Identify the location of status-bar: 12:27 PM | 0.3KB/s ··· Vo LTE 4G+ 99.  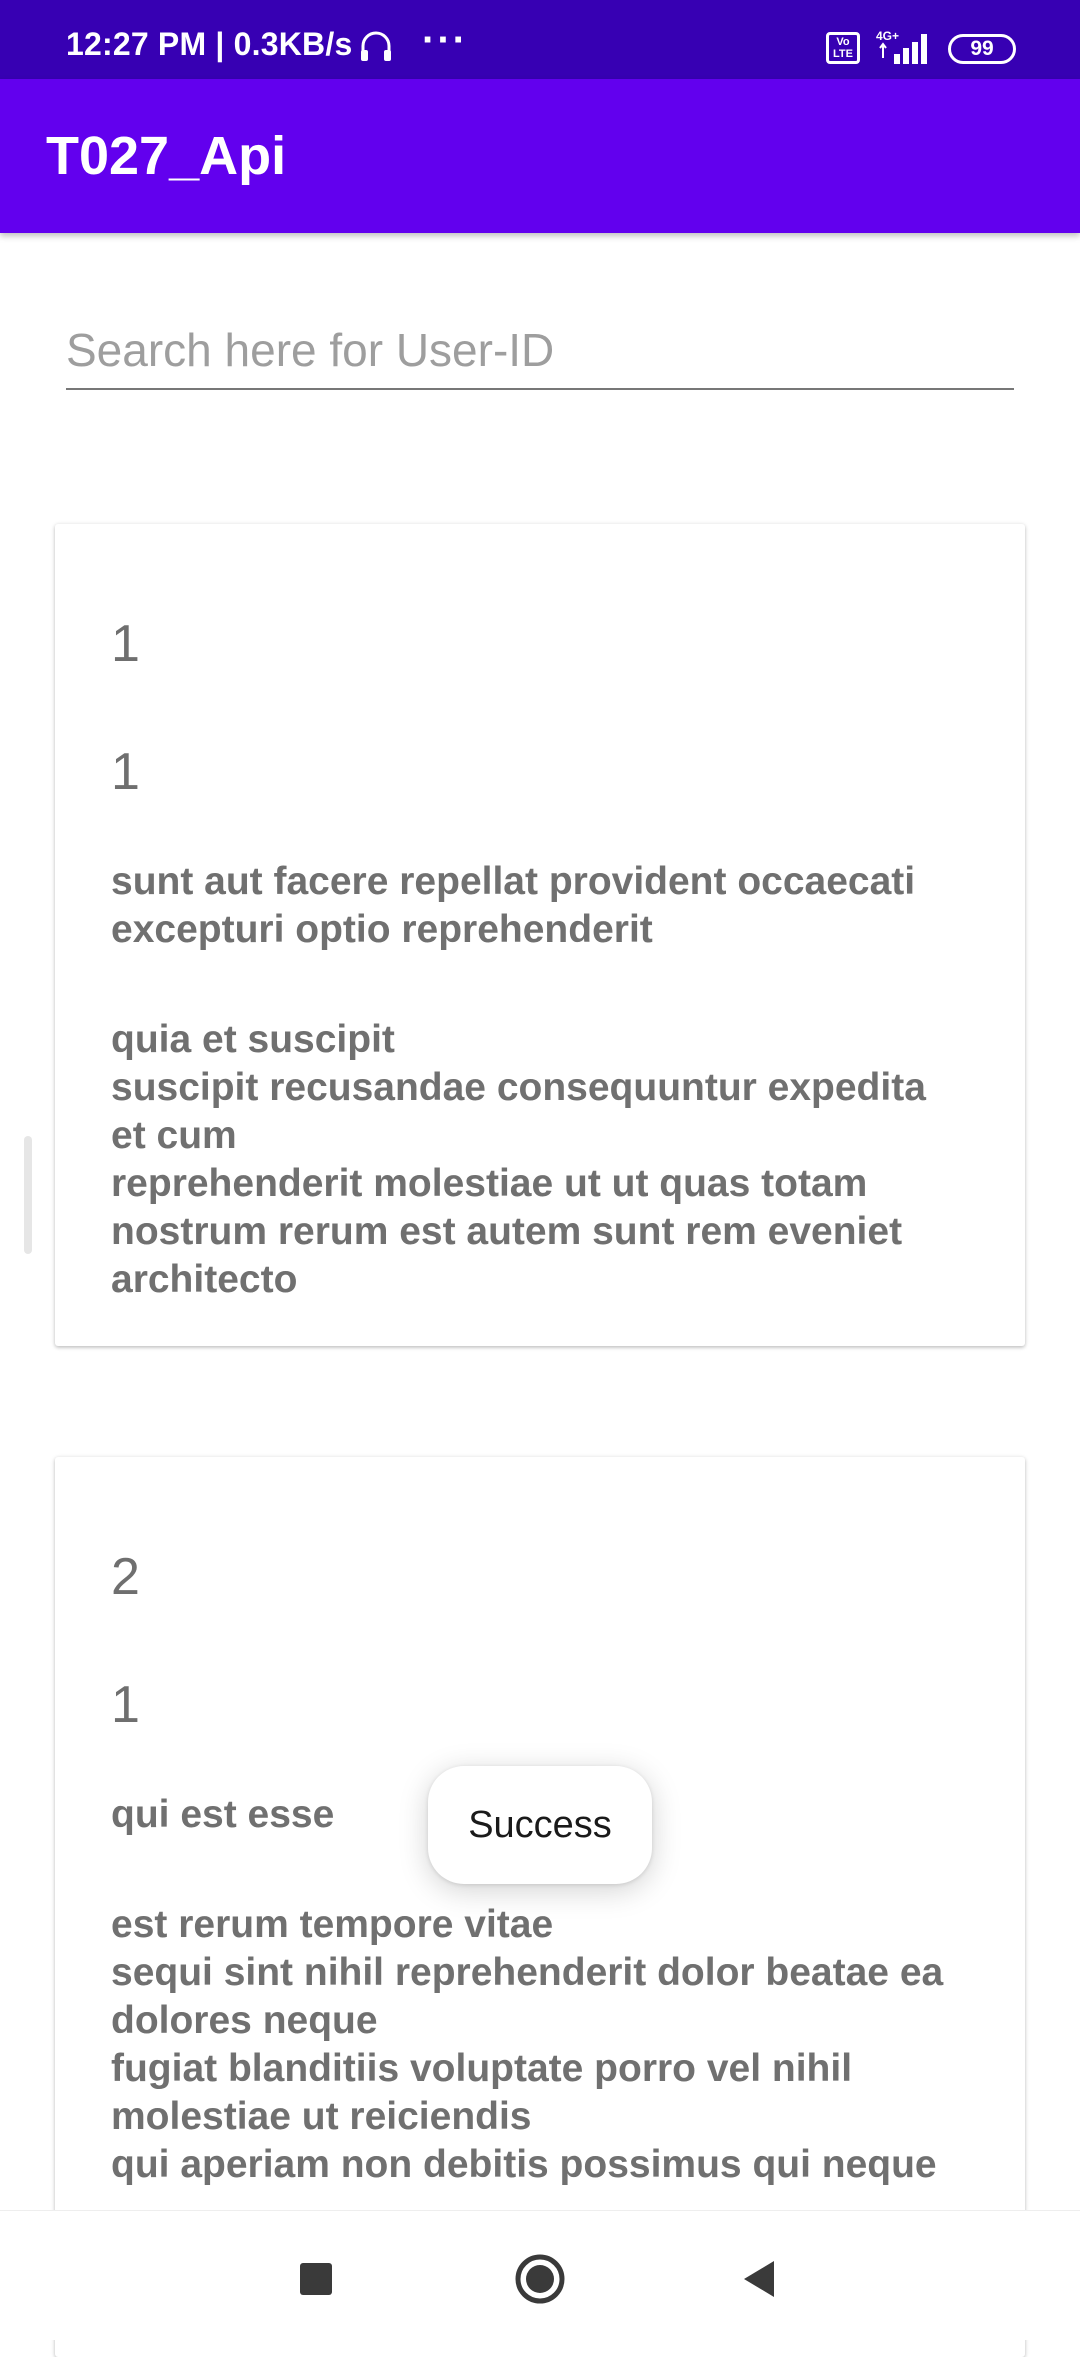
(540, 39).